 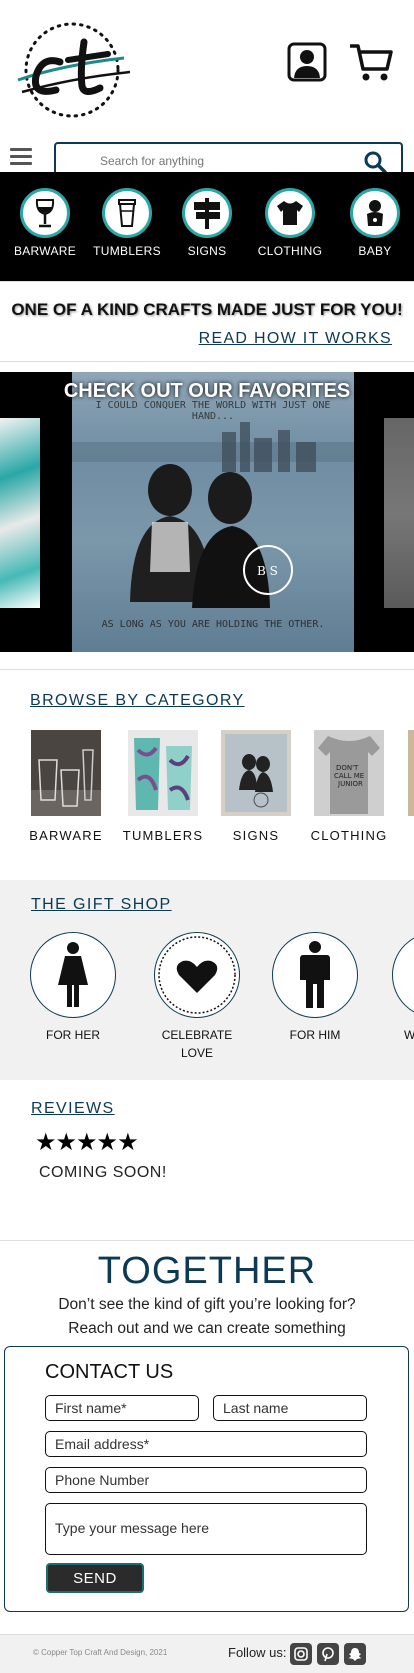 I want to click on browse-label: CLOTHING, so click(x=349, y=835).